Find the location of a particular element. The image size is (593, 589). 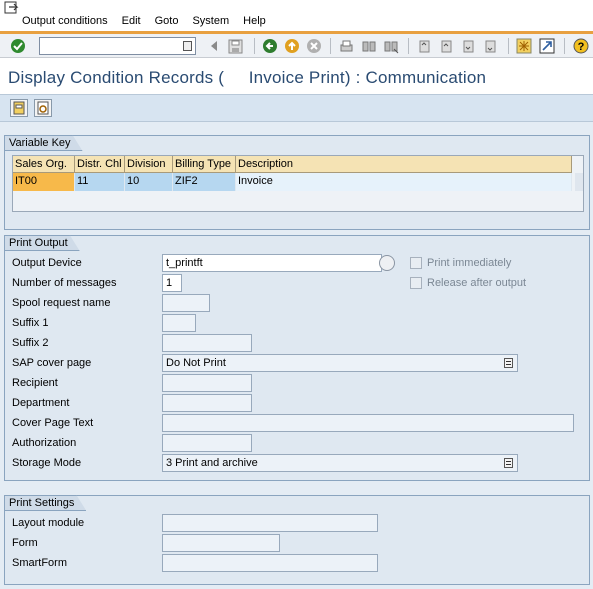

output-device-value: t_printft is located at coordinates (184, 263).